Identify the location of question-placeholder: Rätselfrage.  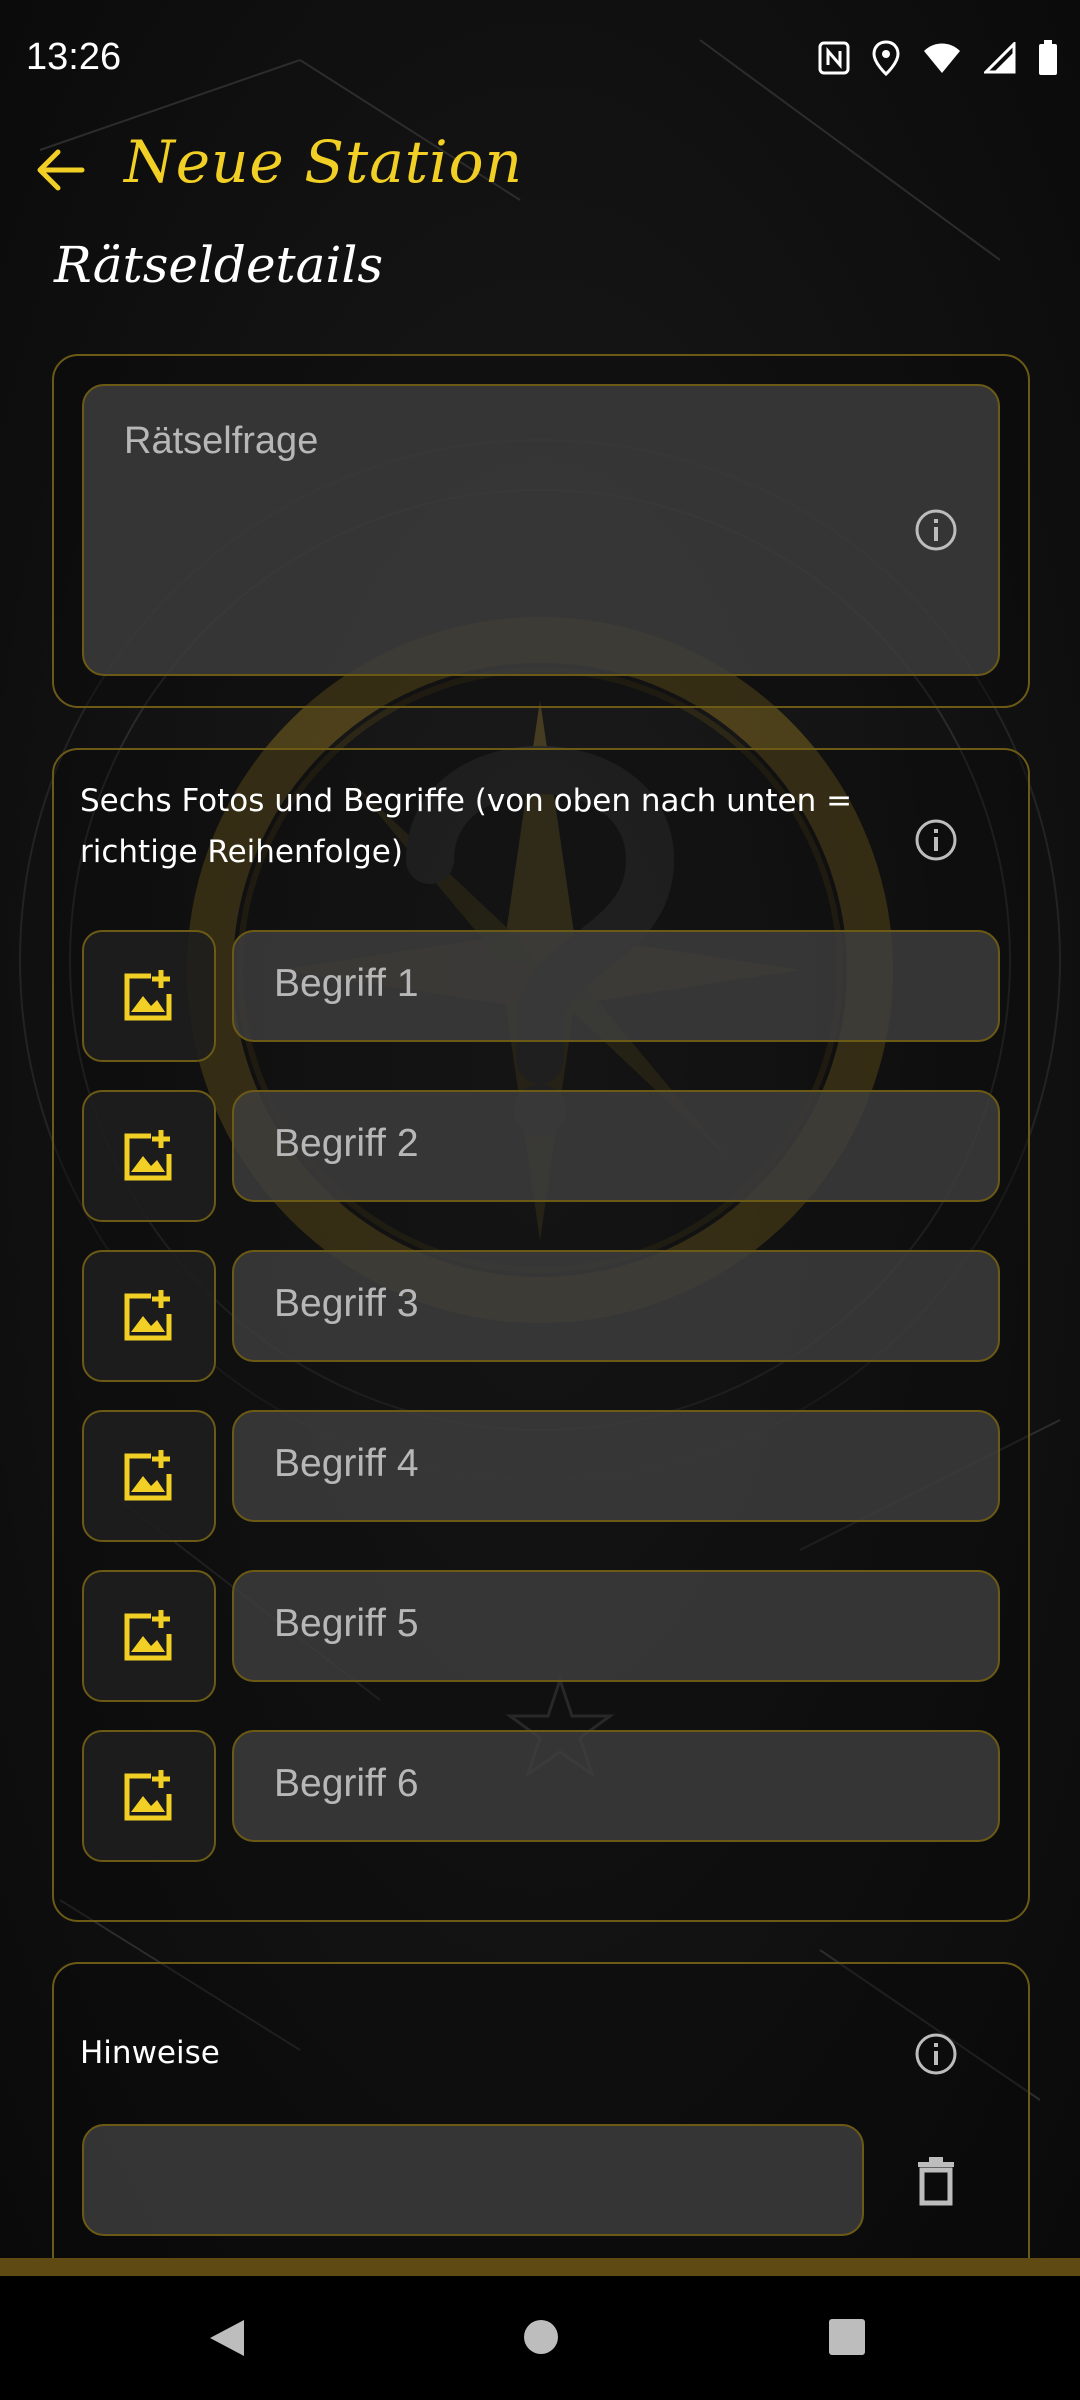
(221, 441).